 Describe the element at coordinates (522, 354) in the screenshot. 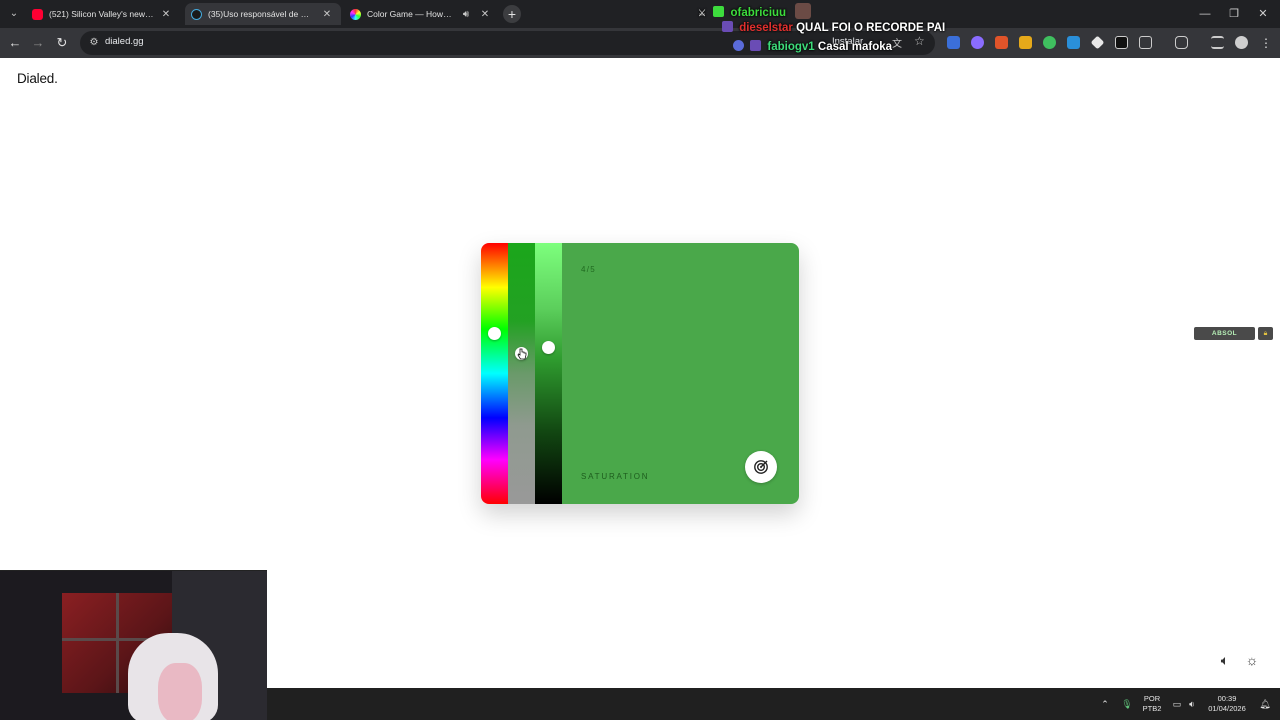

I see `hand-cursor-icon` at that location.